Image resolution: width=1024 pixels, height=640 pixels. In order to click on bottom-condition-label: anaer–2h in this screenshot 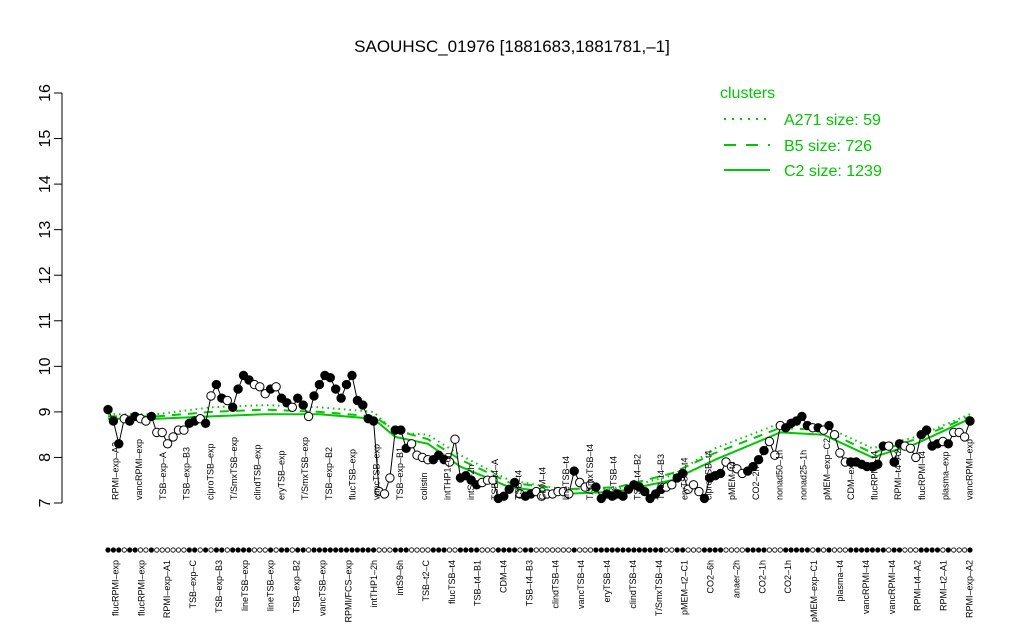, I will do `click(736, 579)`.